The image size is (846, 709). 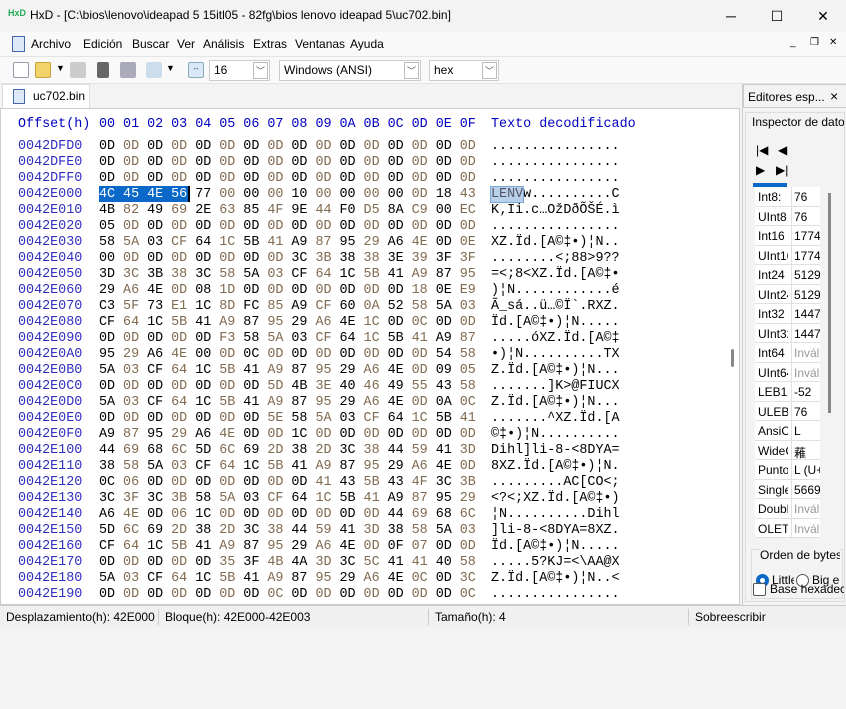 What do you see at coordinates (203, 354) in the screenshot?
I see `hex-byte: 00` at bounding box center [203, 354].